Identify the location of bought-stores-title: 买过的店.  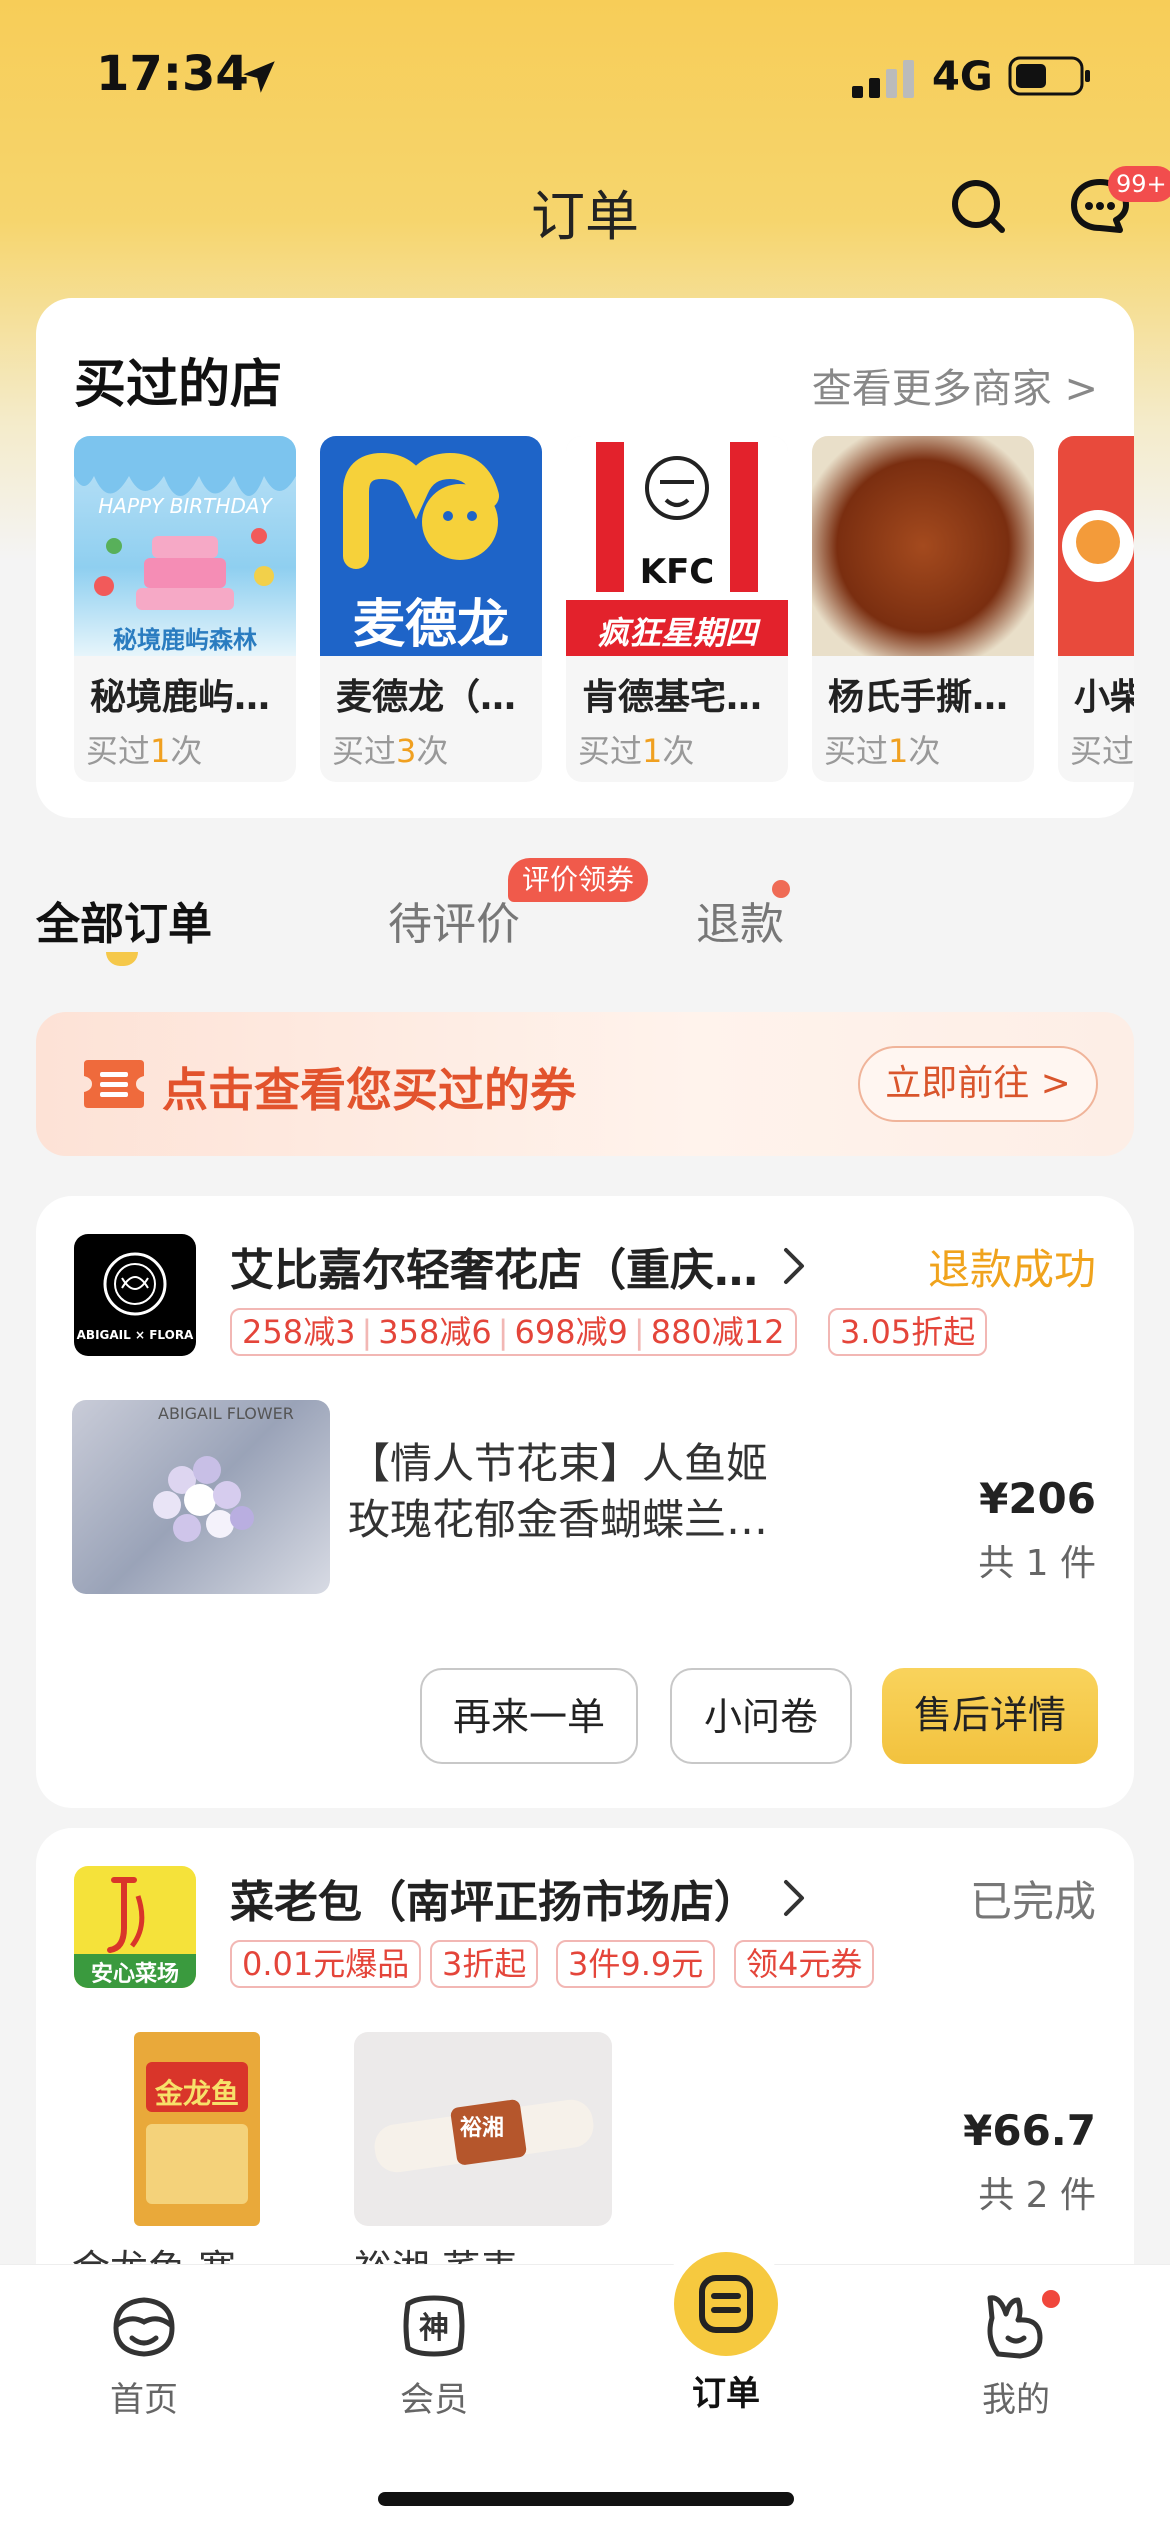
(178, 385).